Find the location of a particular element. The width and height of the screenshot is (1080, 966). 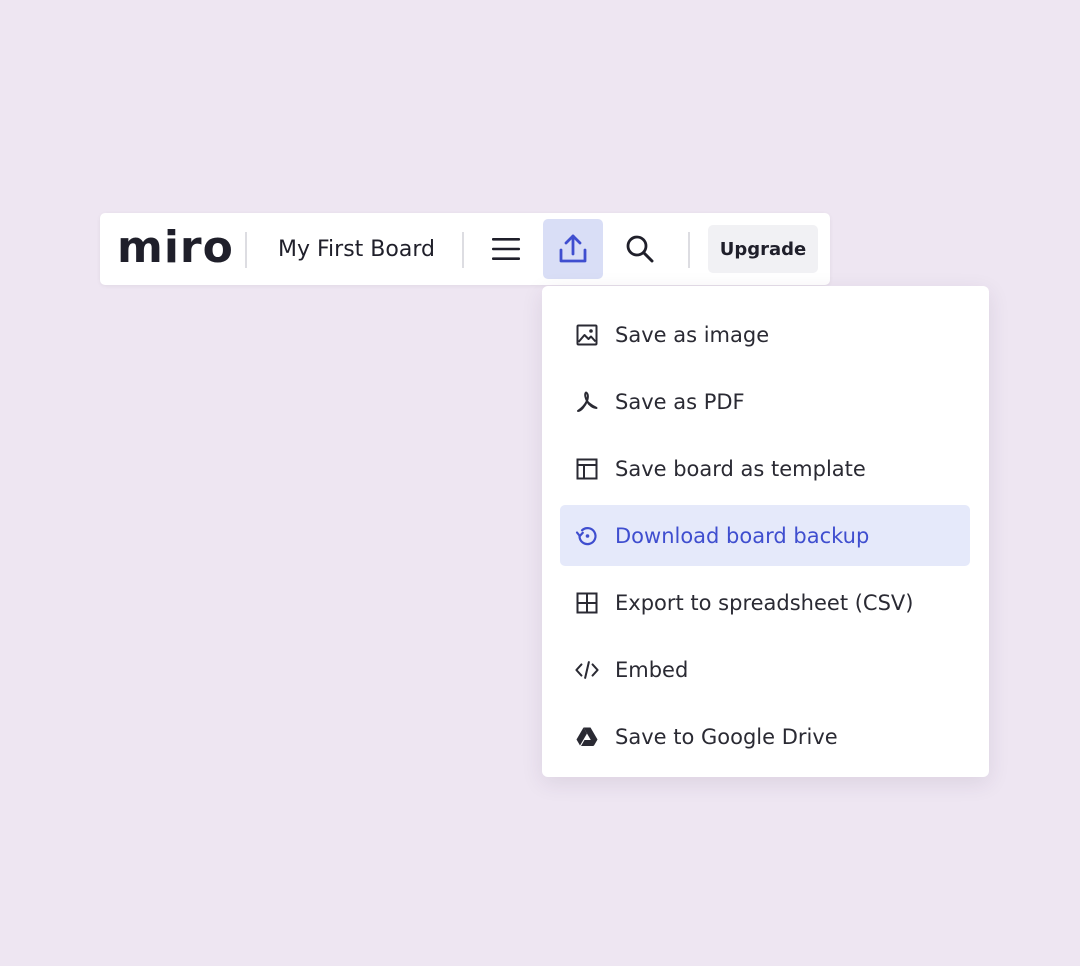

board-menu-button is located at coordinates (506, 249).